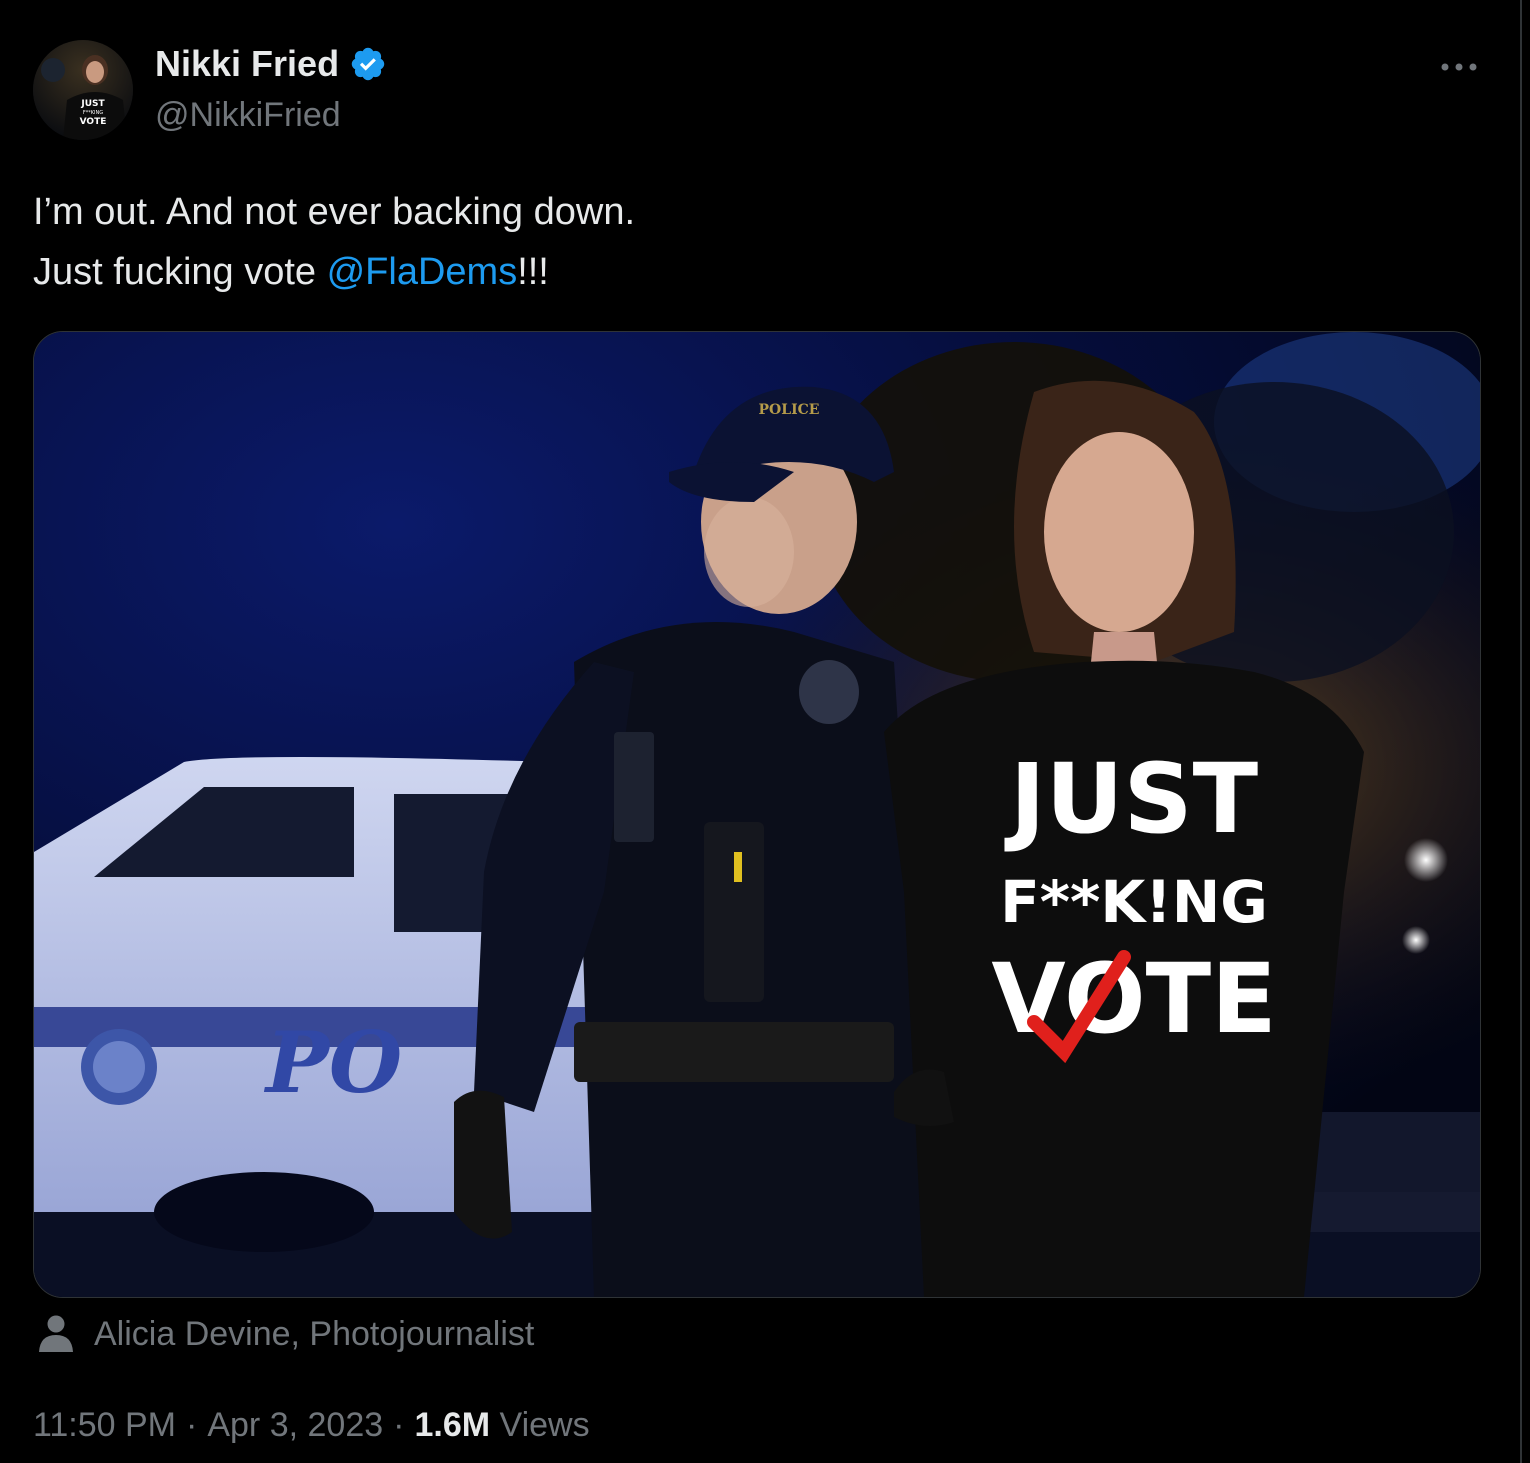 The width and height of the screenshot is (1530, 1463). Describe the element at coordinates (180, 272) in the screenshot. I see `tweet-text-prefix: Just fucking vote` at that location.